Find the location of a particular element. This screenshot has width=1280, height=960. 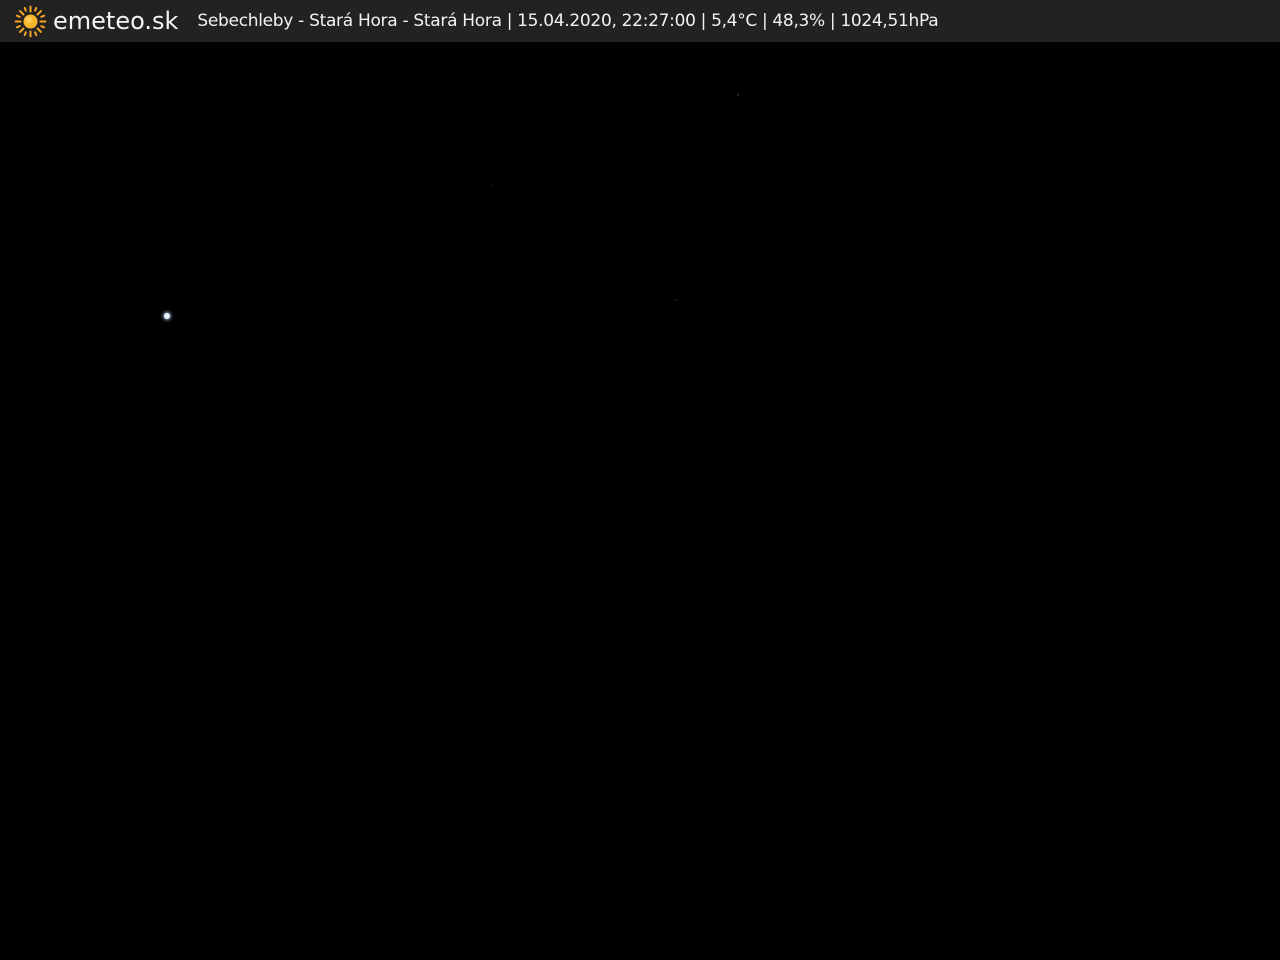

brand-name: emeteo.sk is located at coordinates (116, 21).